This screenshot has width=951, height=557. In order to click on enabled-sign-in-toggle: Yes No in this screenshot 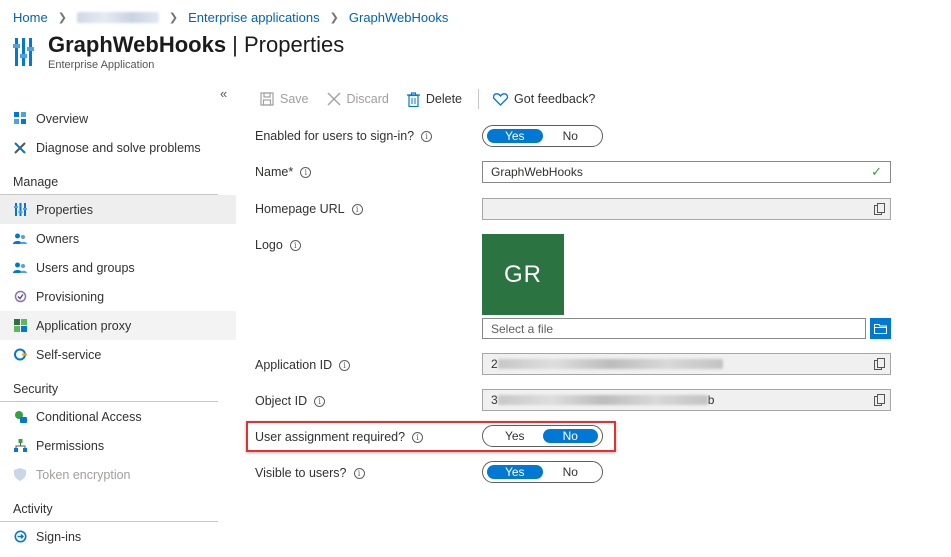, I will do `click(542, 136)`.